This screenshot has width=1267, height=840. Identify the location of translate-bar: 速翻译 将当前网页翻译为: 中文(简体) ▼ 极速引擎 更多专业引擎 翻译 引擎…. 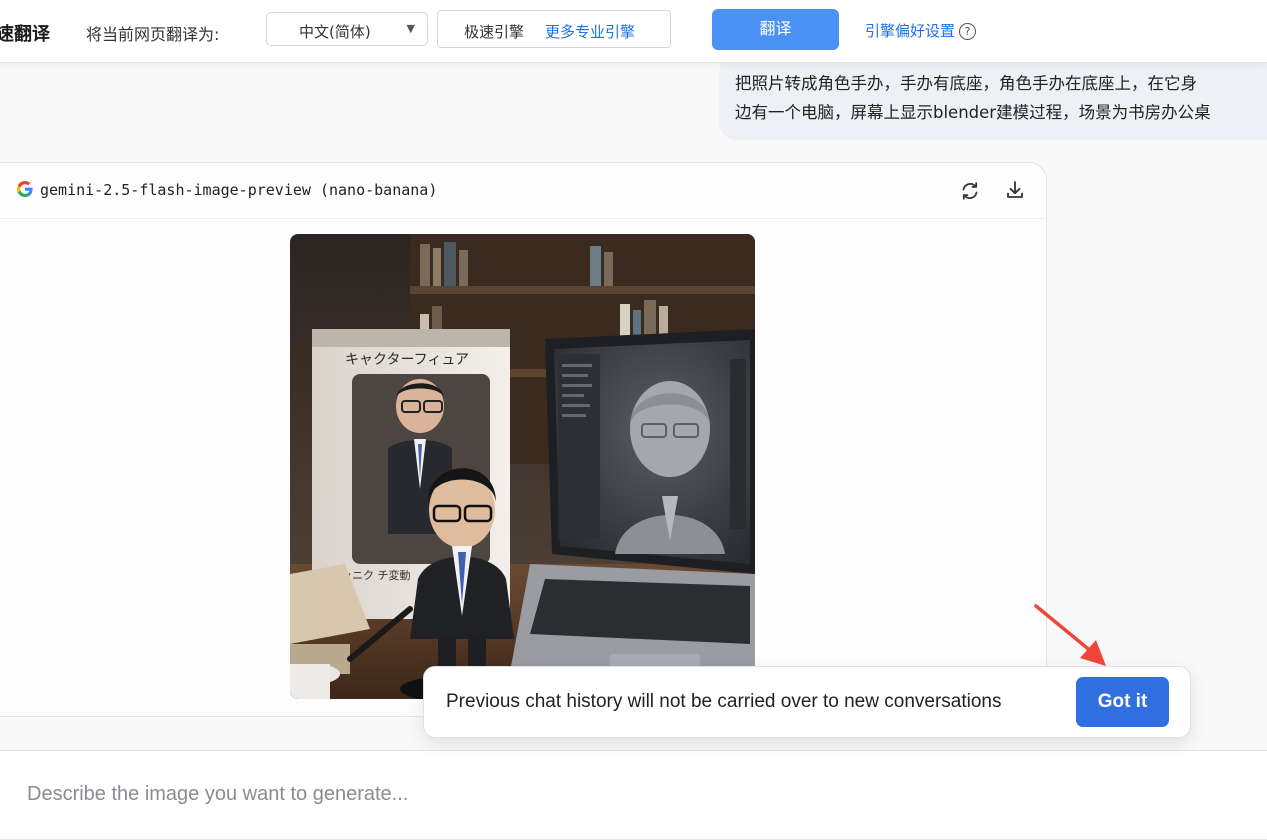
(633, 31).